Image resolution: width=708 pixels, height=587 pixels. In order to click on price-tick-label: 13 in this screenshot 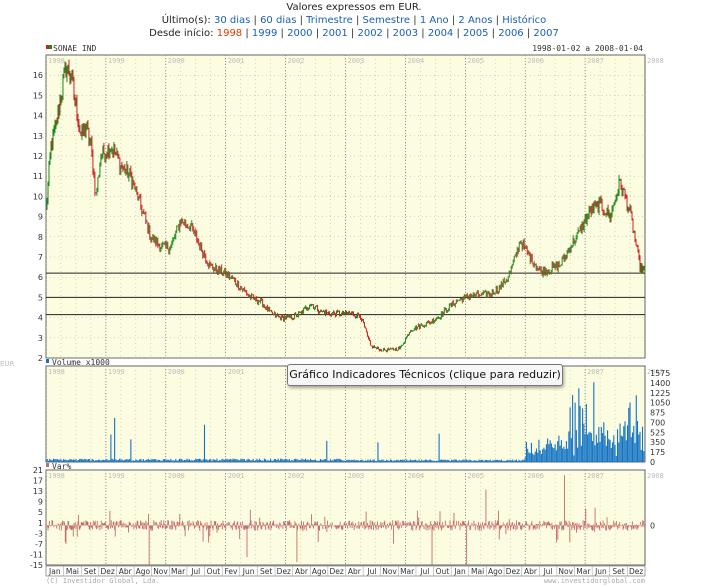, I will do `click(38, 136)`.